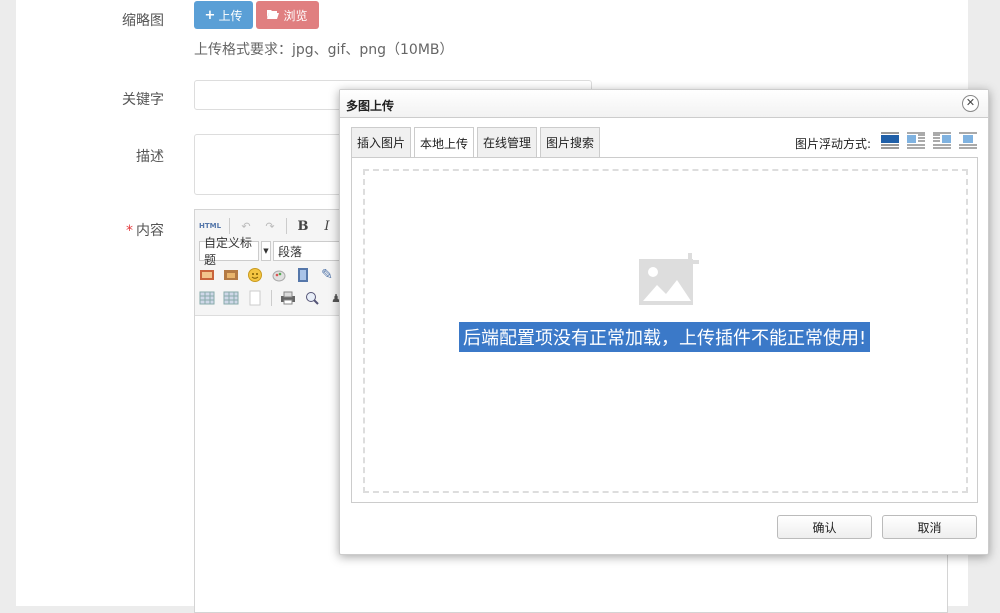  What do you see at coordinates (229, 251) in the screenshot?
I see `heading-select: 自定义标题` at bounding box center [229, 251].